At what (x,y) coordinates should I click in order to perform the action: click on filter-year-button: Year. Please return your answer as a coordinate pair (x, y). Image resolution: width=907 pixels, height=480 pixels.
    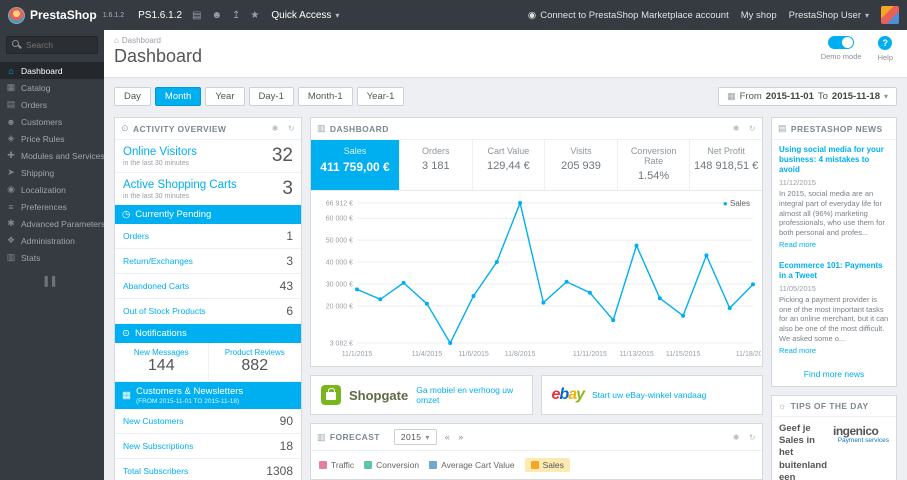
    Looking at the image, I should click on (225, 96).